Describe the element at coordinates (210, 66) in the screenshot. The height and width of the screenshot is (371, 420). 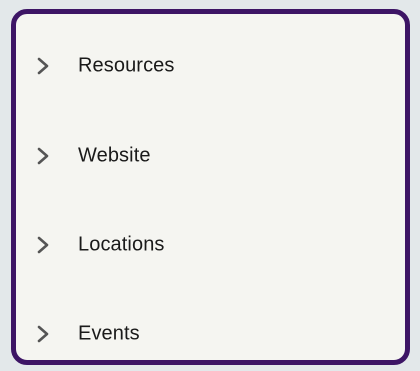
I see `accordion-item-resources: Resources` at that location.